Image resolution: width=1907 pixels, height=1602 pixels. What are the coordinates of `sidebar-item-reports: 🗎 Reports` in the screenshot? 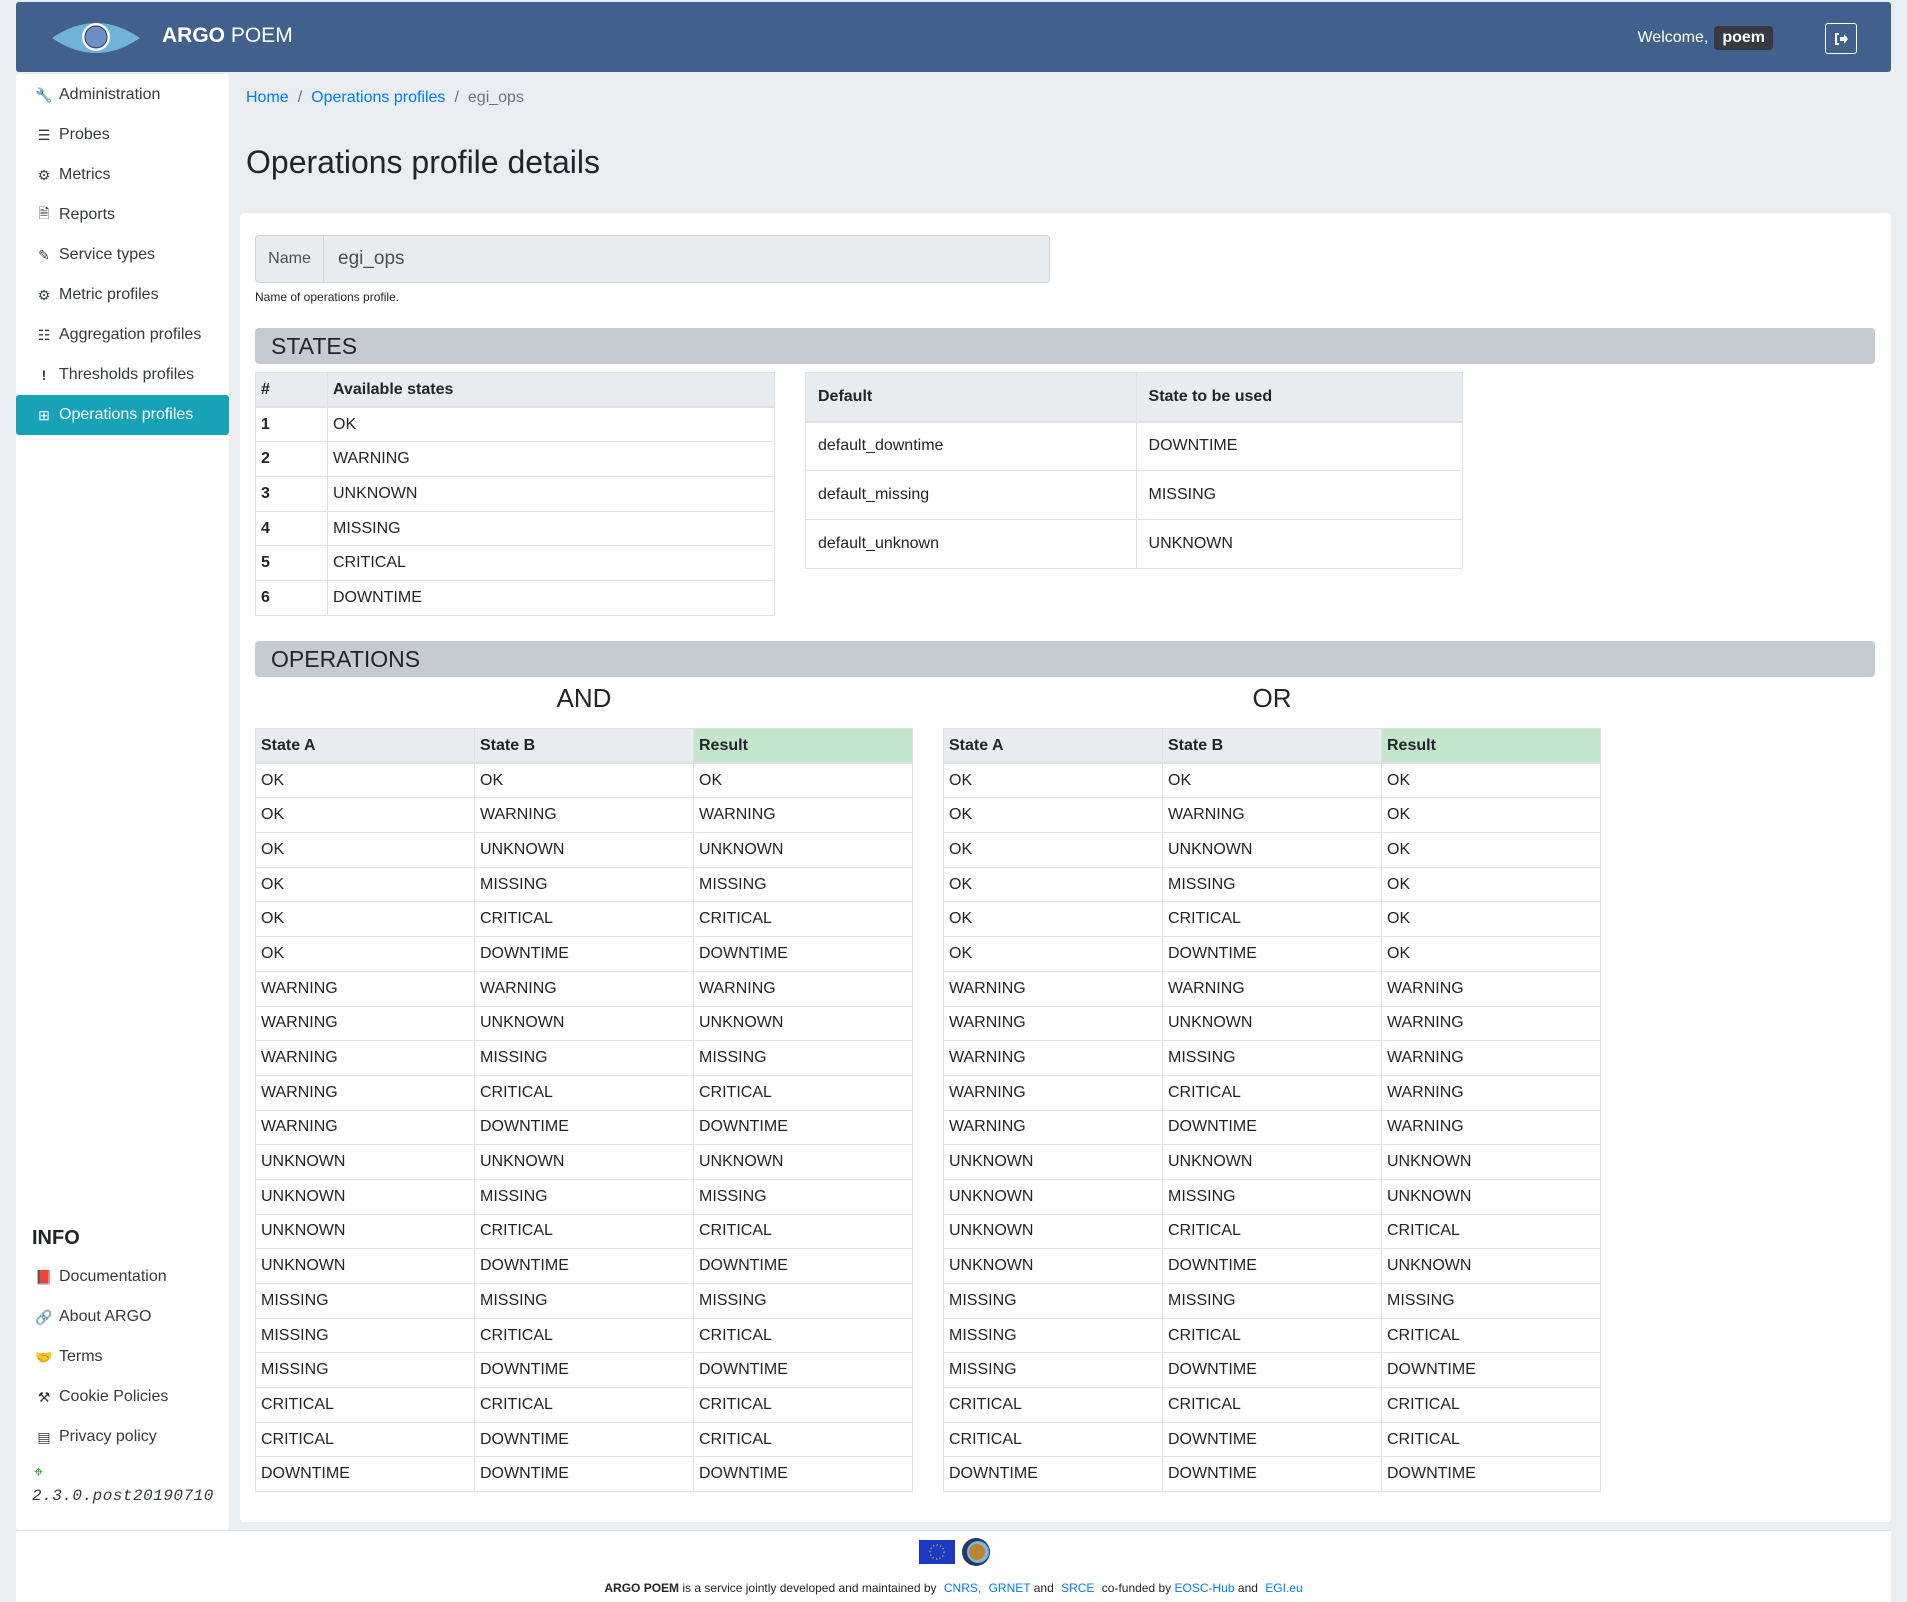 It's located at (122, 215).